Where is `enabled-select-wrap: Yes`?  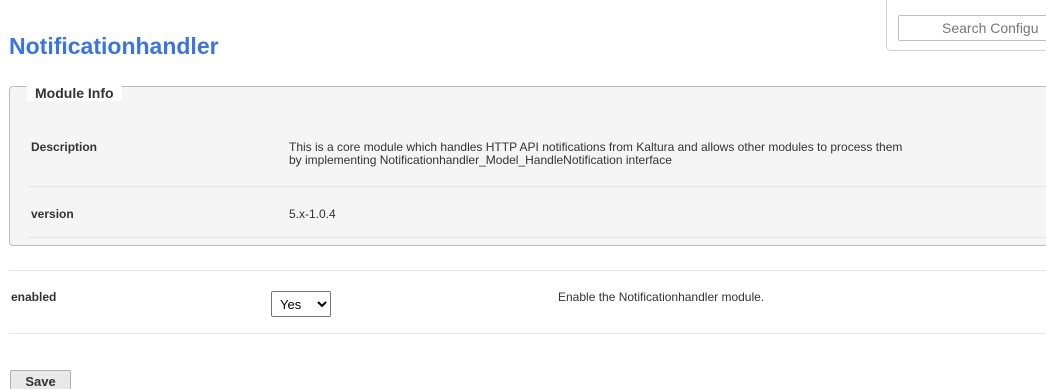 enabled-select-wrap: Yes is located at coordinates (301, 304).